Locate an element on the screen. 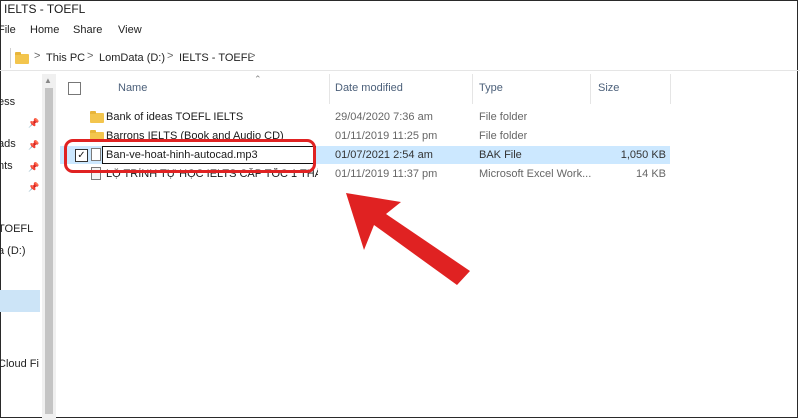 The height and width of the screenshot is (420, 800). annotation-arrow-shape is located at coordinates (408, 239).